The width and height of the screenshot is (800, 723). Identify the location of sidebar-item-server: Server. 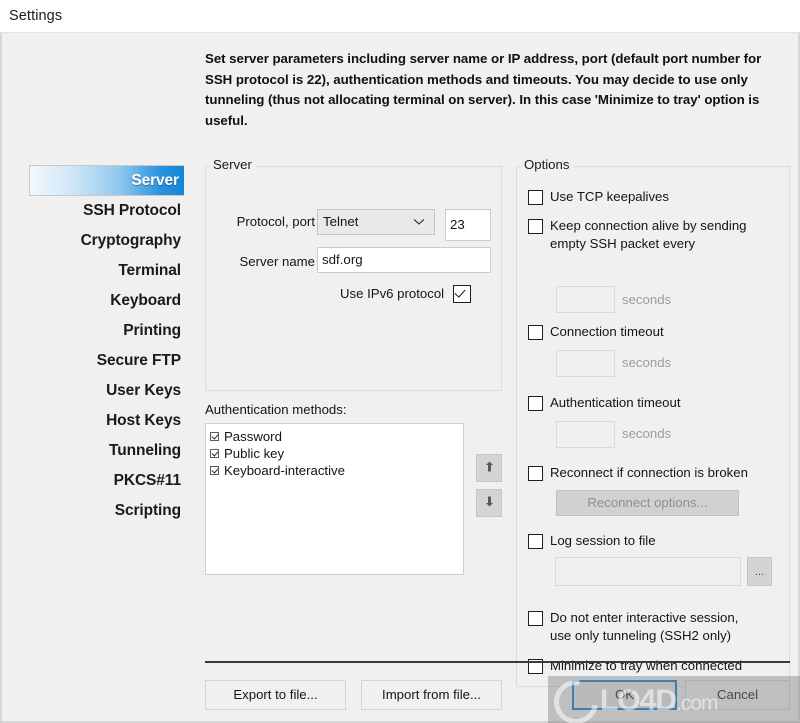
(106, 180).